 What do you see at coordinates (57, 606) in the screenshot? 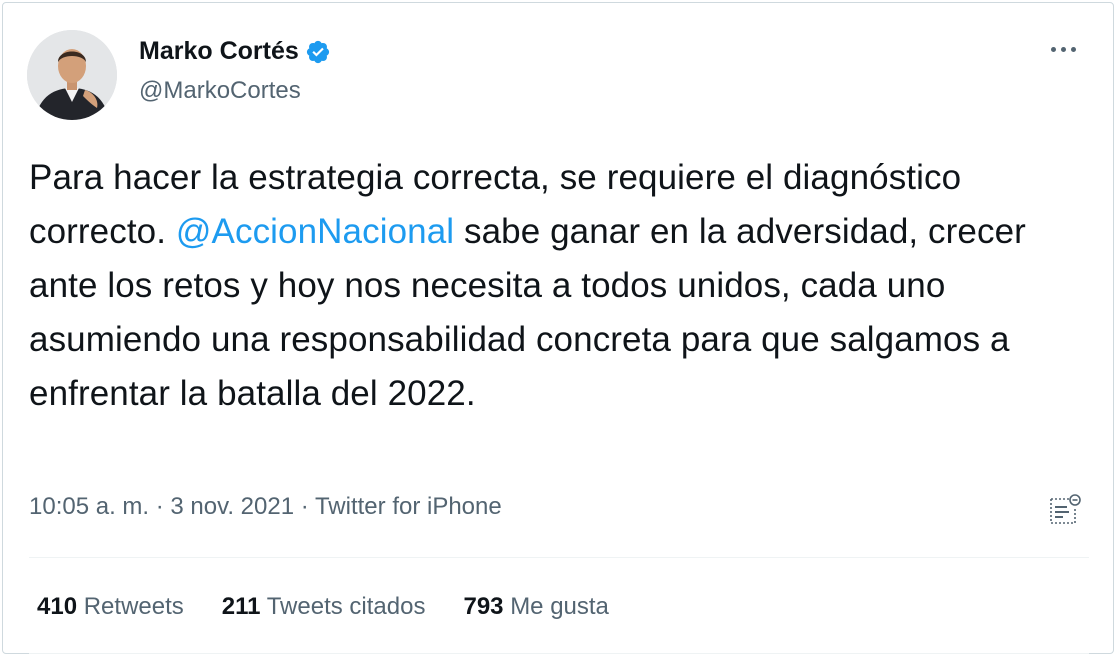
I see `retweets-count: 410` at bounding box center [57, 606].